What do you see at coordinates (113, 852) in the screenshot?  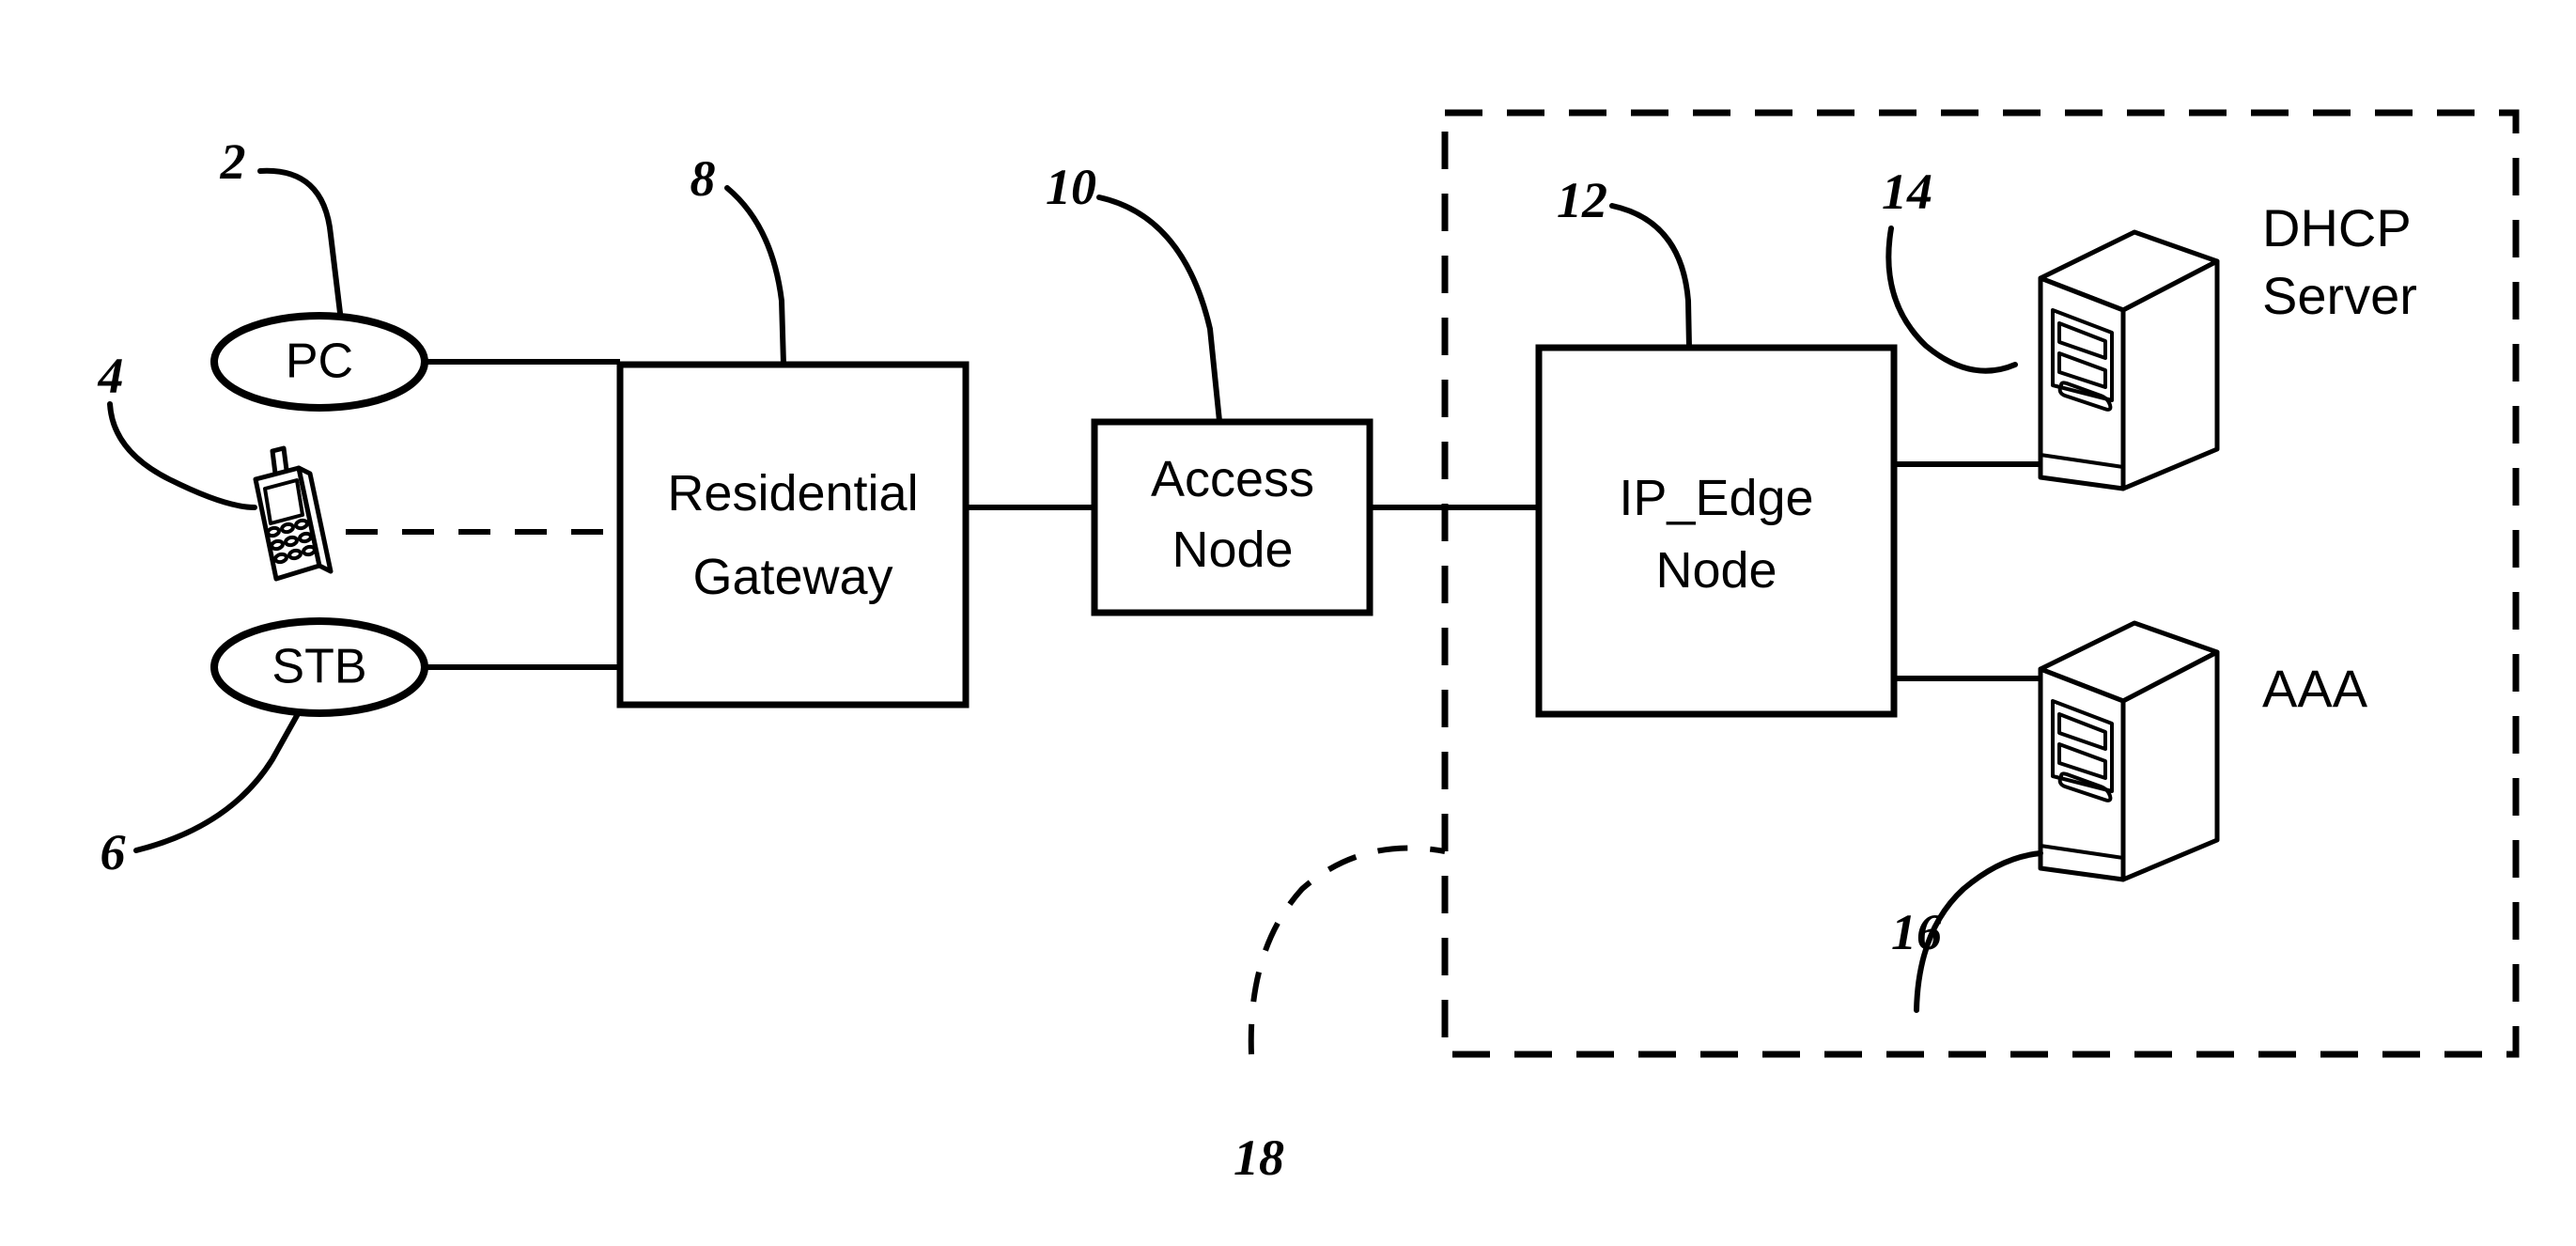 I see `ref-numeral-6: 6` at bounding box center [113, 852].